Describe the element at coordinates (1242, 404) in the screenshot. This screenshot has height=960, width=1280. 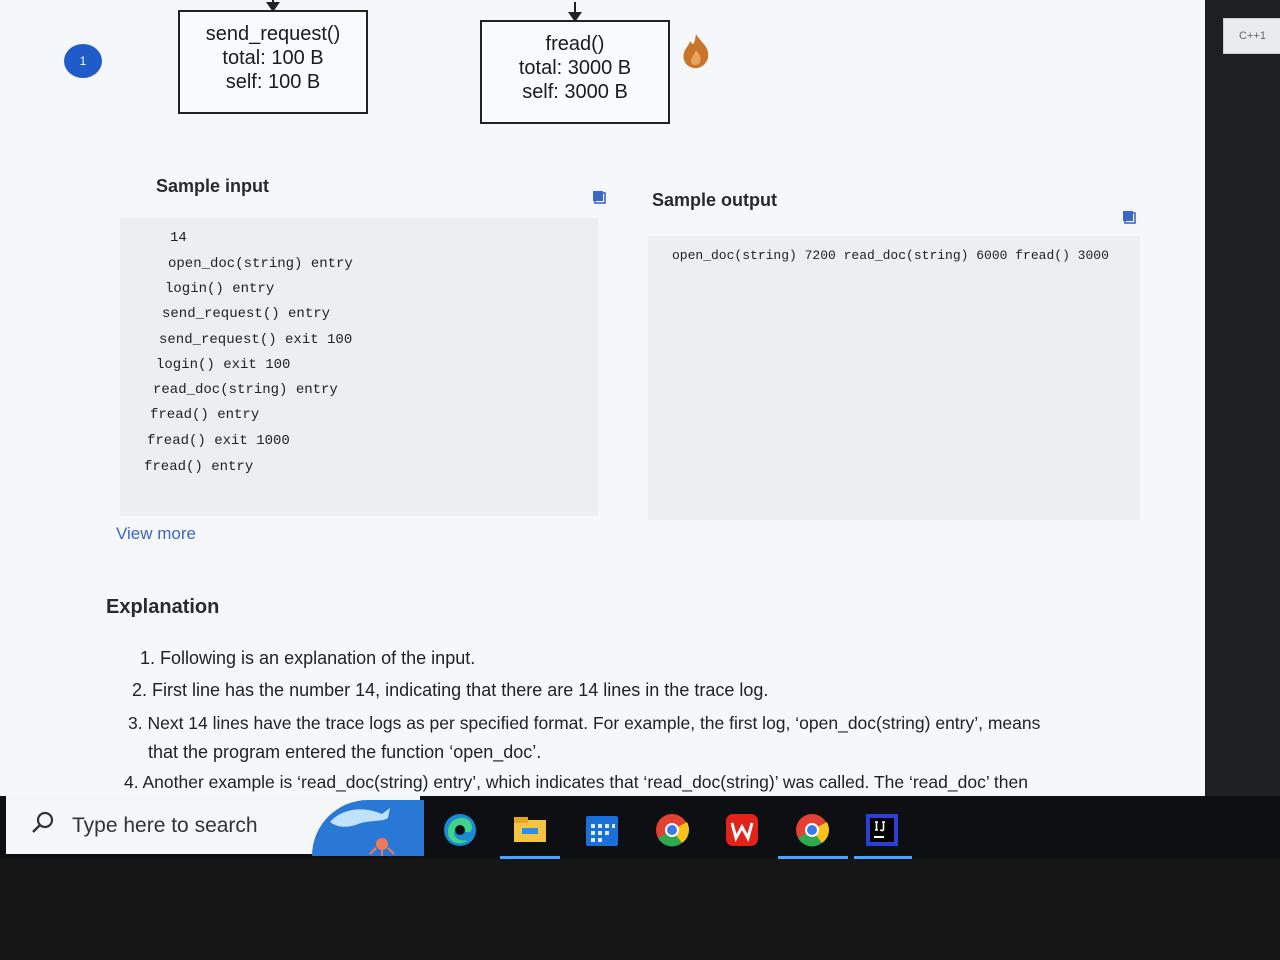
I see `editor-pane: C++1` at that location.